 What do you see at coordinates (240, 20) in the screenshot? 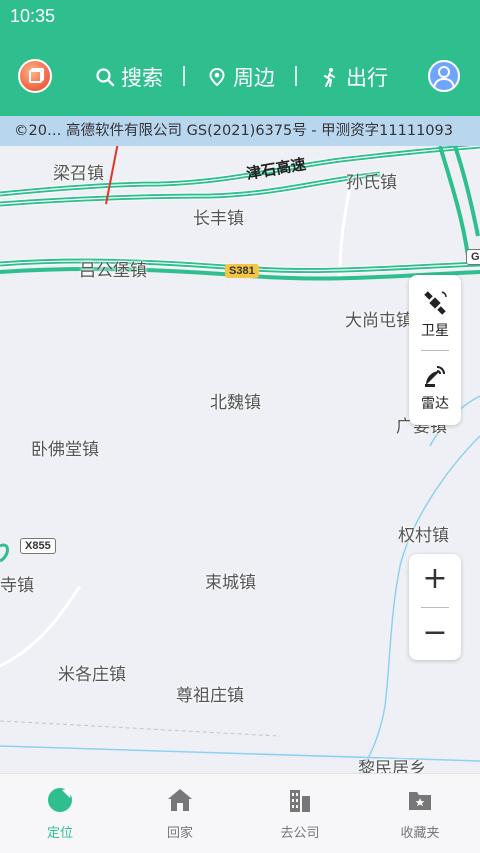
I see `status-bar: 10:35` at bounding box center [240, 20].